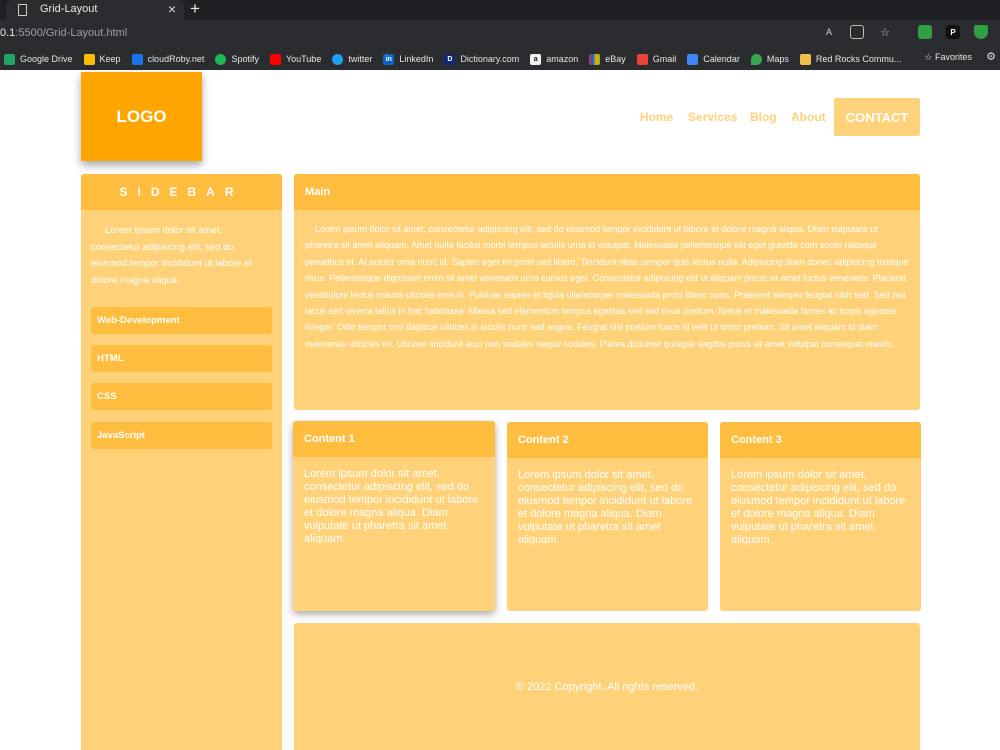 The height and width of the screenshot is (750, 1000). I want to click on sidebar-item-web-development: Web-Development, so click(181, 320).